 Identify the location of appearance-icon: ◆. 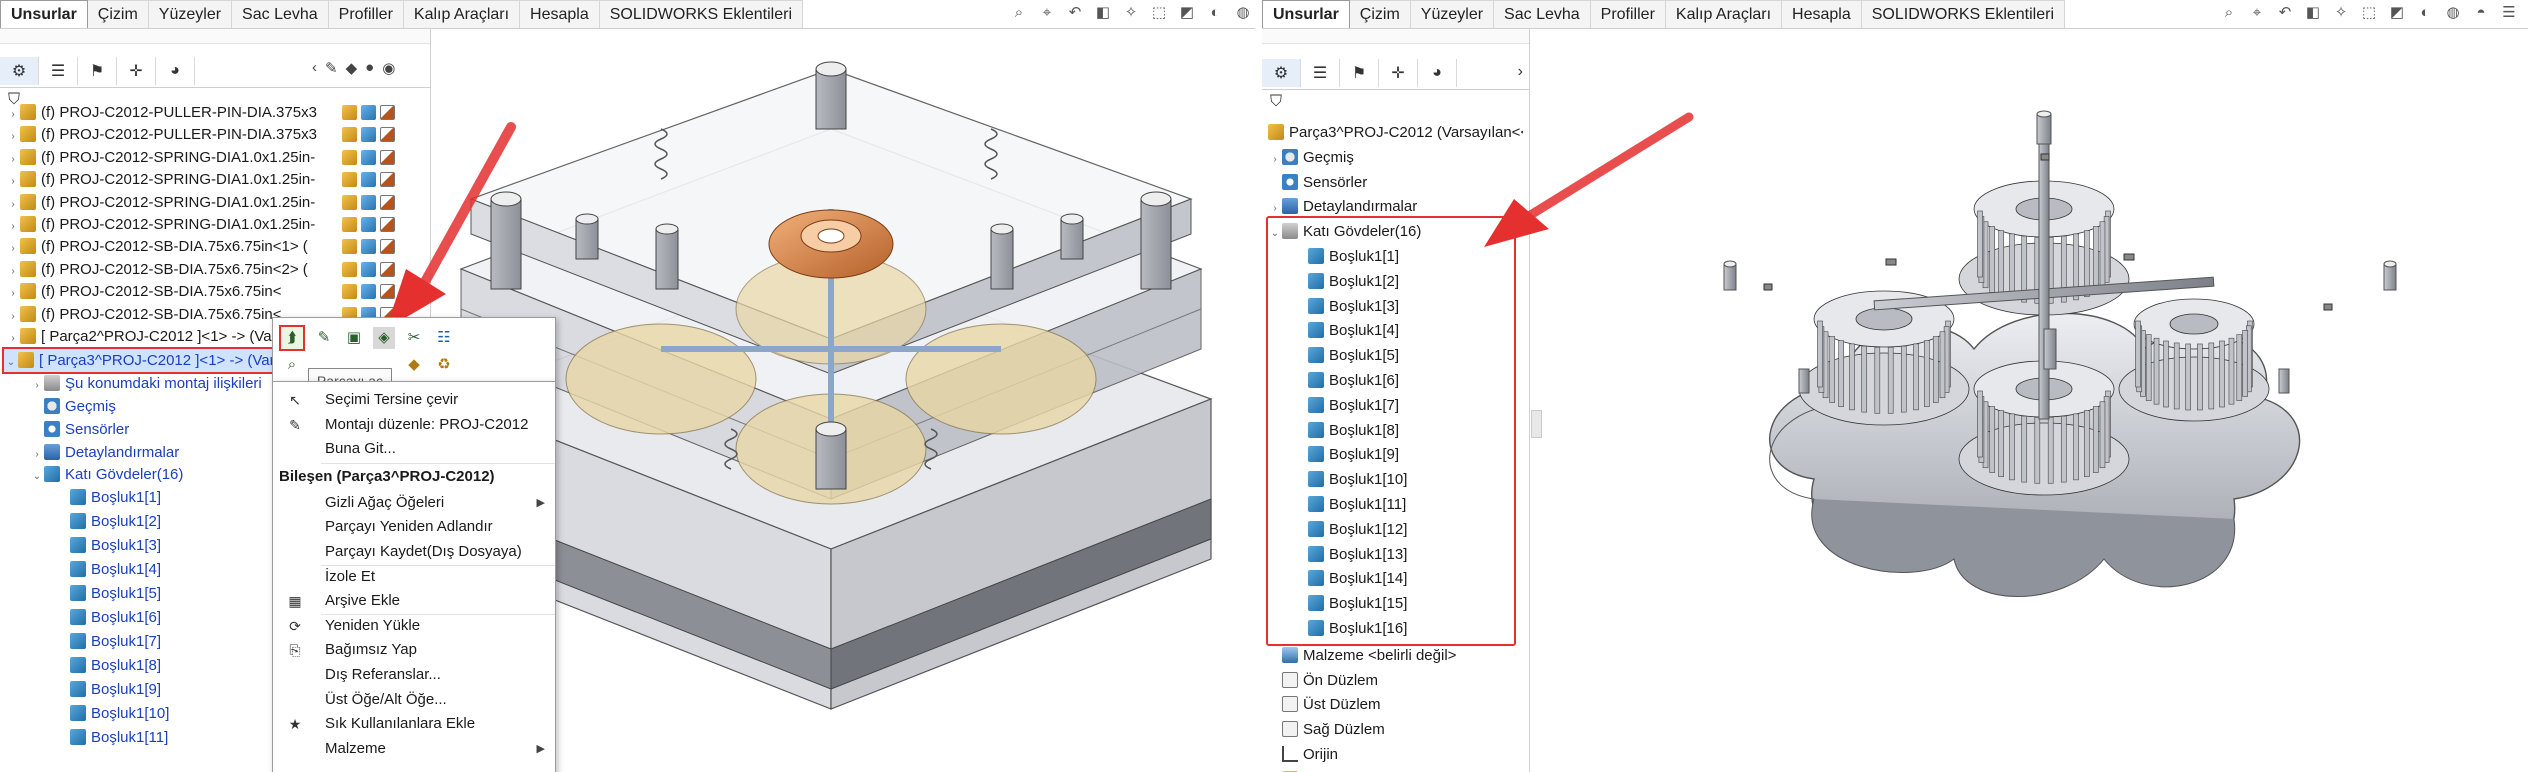
(414, 365).